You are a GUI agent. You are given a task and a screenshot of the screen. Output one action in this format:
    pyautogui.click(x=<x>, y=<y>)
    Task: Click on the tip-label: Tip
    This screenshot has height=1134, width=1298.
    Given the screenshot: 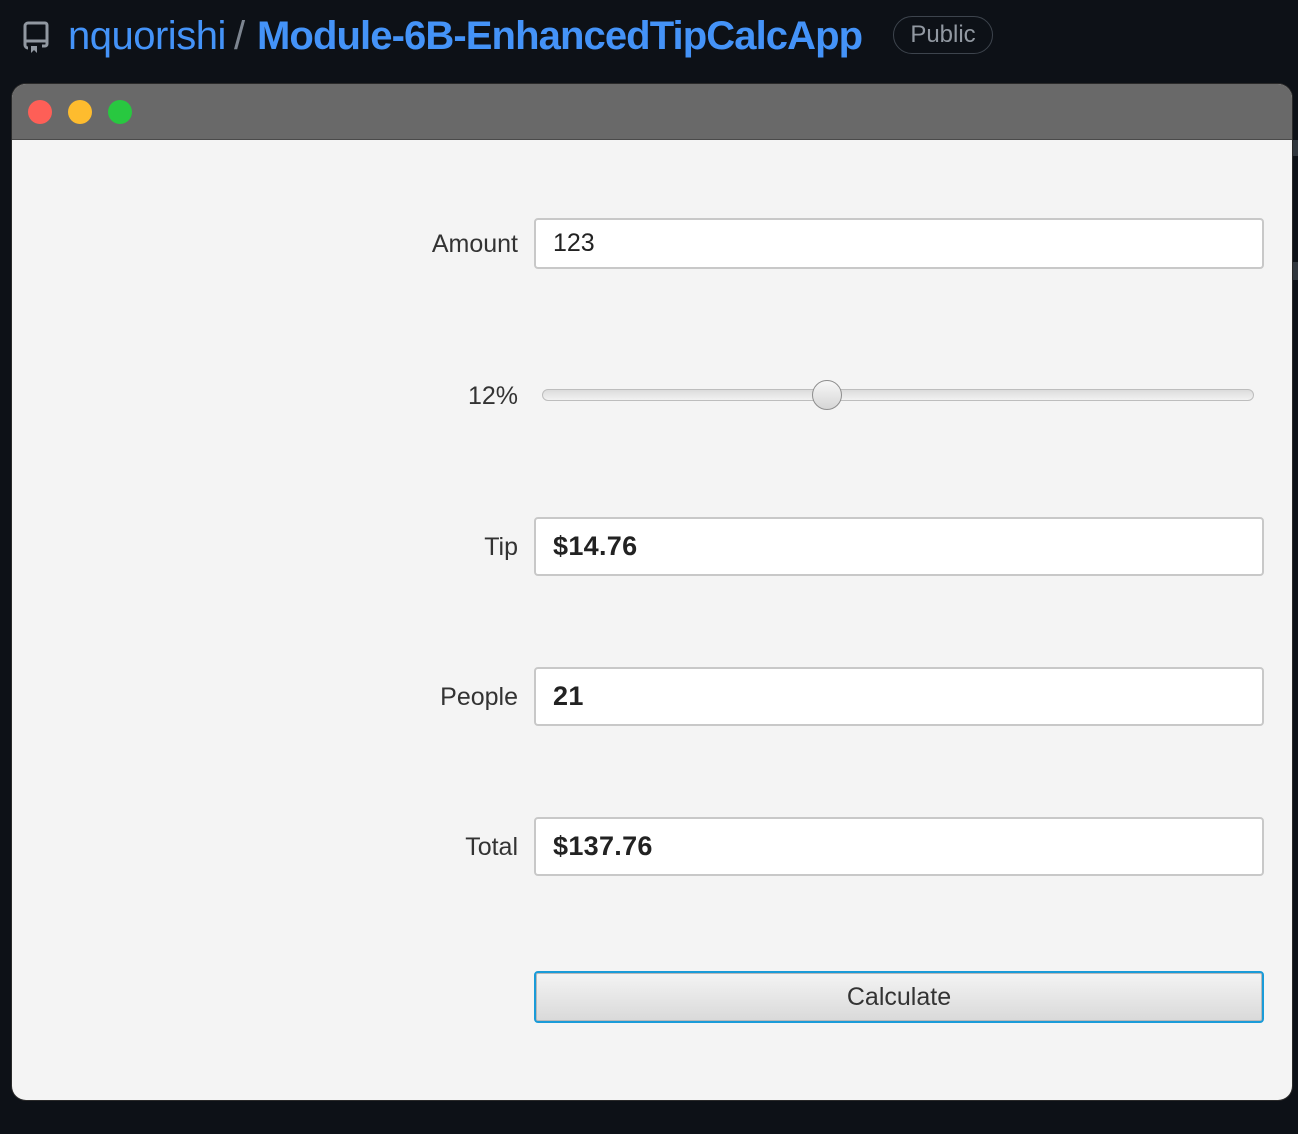 What is the action you would take?
    pyautogui.click(x=501, y=547)
    